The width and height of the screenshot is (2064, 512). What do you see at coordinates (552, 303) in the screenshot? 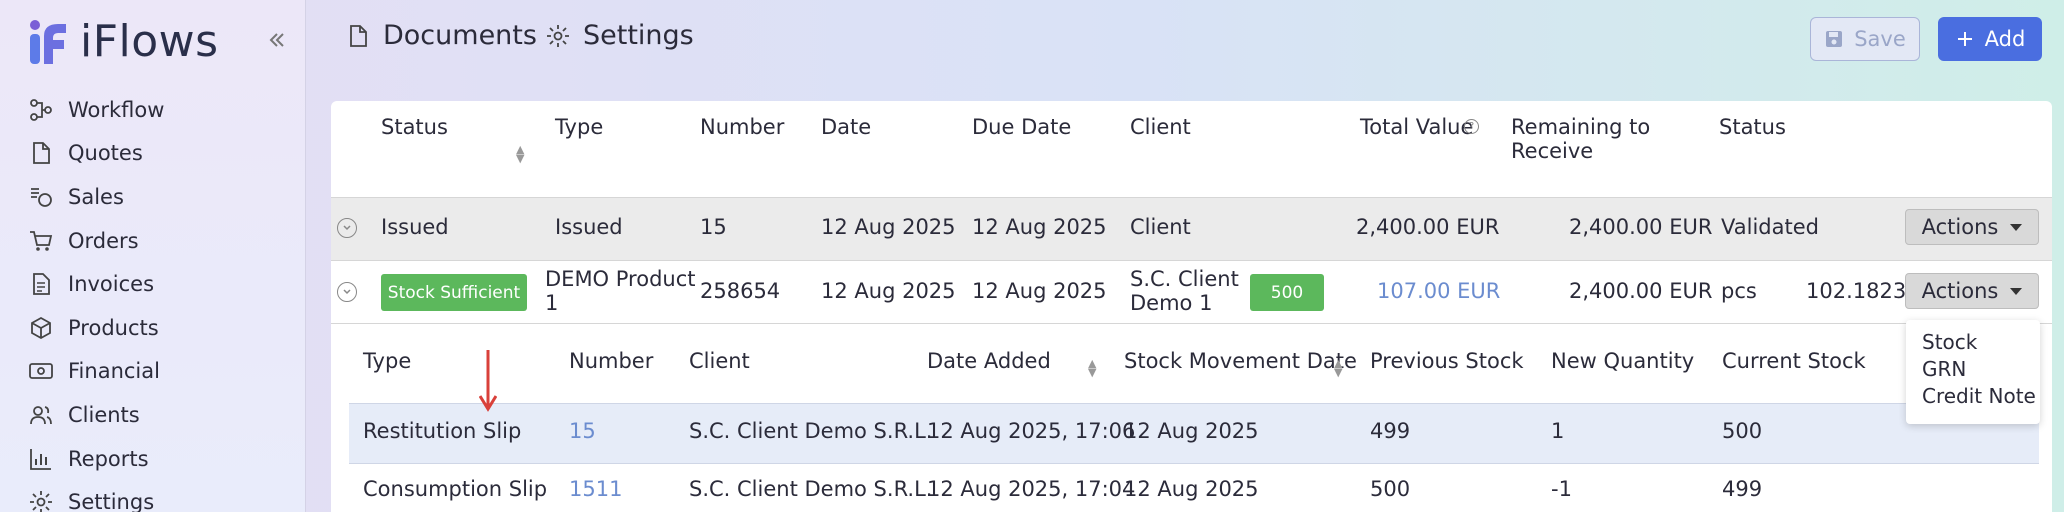
I see `row-type-line2: 1` at bounding box center [552, 303].